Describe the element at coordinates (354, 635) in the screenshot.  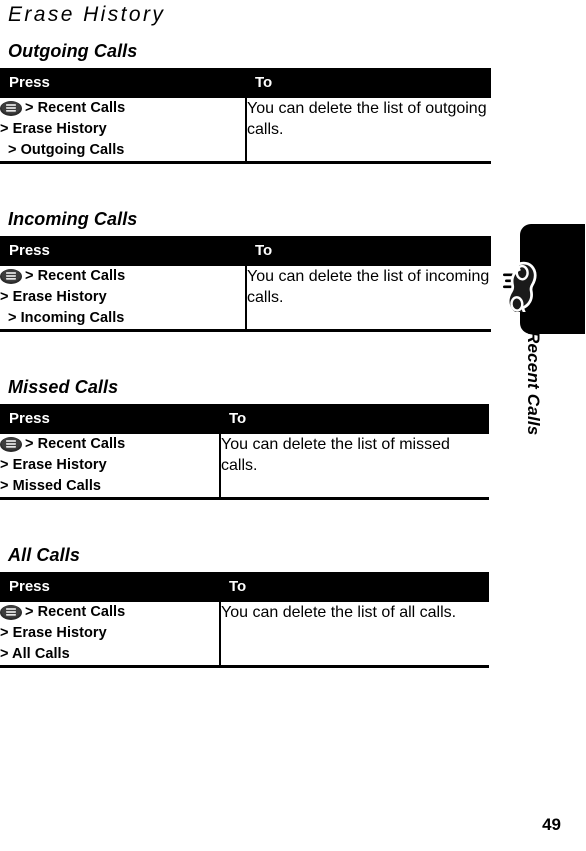
I see `to-cell: You can delete the list of all calls.` at that location.